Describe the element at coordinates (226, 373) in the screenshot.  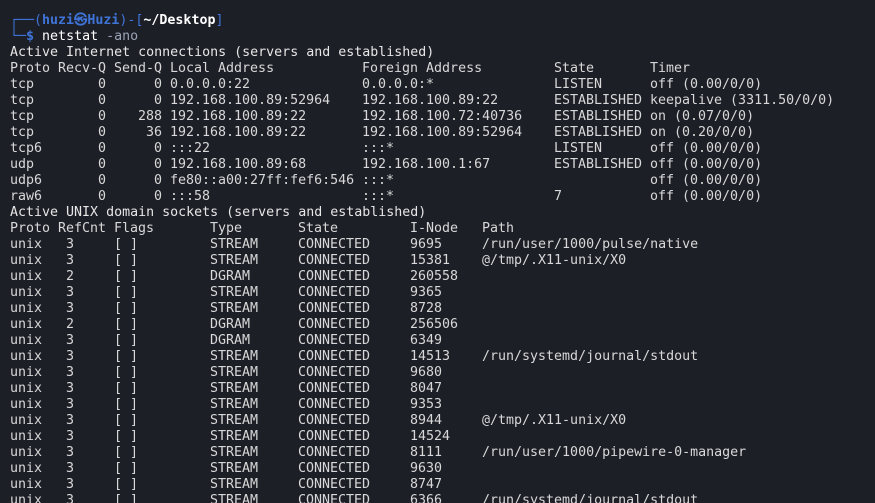
I see `unix-row: unix 3 [ ] STREAM CONNECTED 9680` at that location.